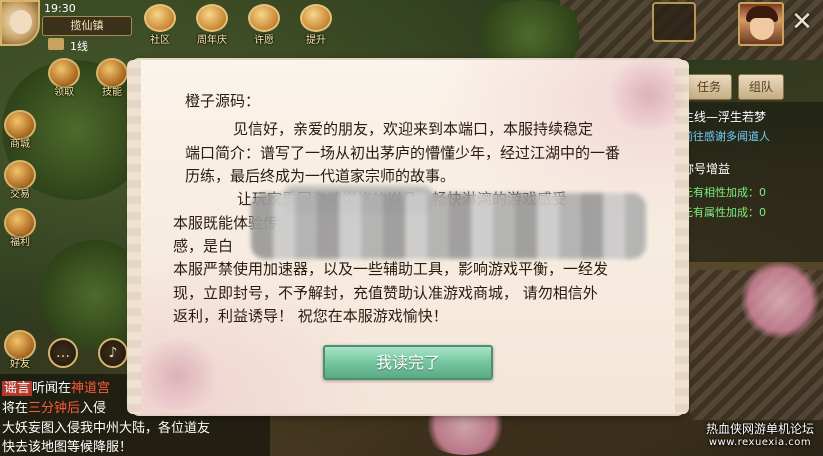 The width and height of the screenshot is (823, 456). I want to click on announcement-text: 见信好，亲爱的朋友，欢迎来到本端口，本服持续稳定, so click(413, 129).